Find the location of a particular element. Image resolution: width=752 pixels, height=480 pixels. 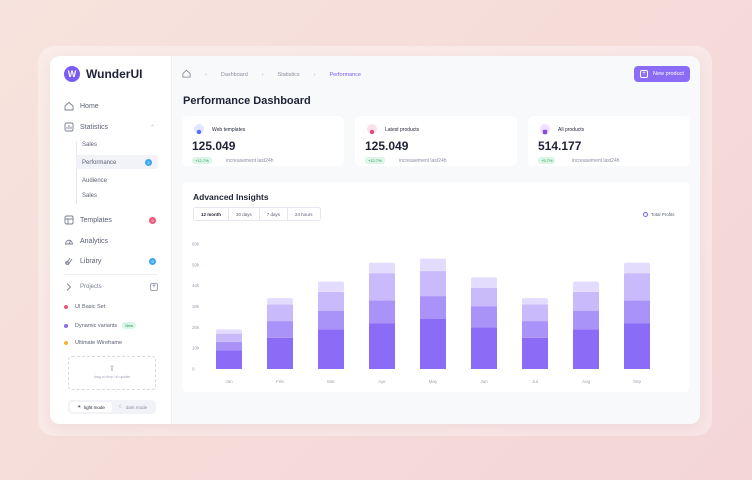

project-label: Dynamic variants is located at coordinates (96, 325).